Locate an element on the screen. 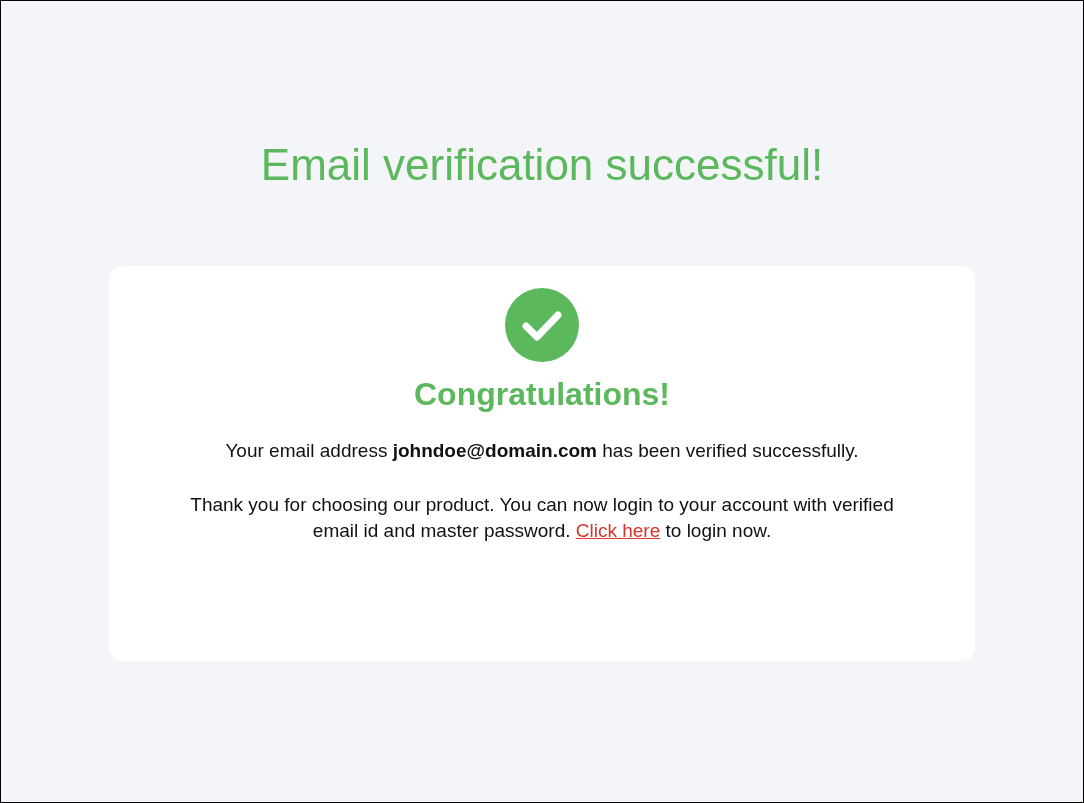 The height and width of the screenshot is (803, 1084). login-note: Thank you for choosing our product. You can now login to your account with verified email id and master password. Click here to login now. is located at coordinates (542, 518).